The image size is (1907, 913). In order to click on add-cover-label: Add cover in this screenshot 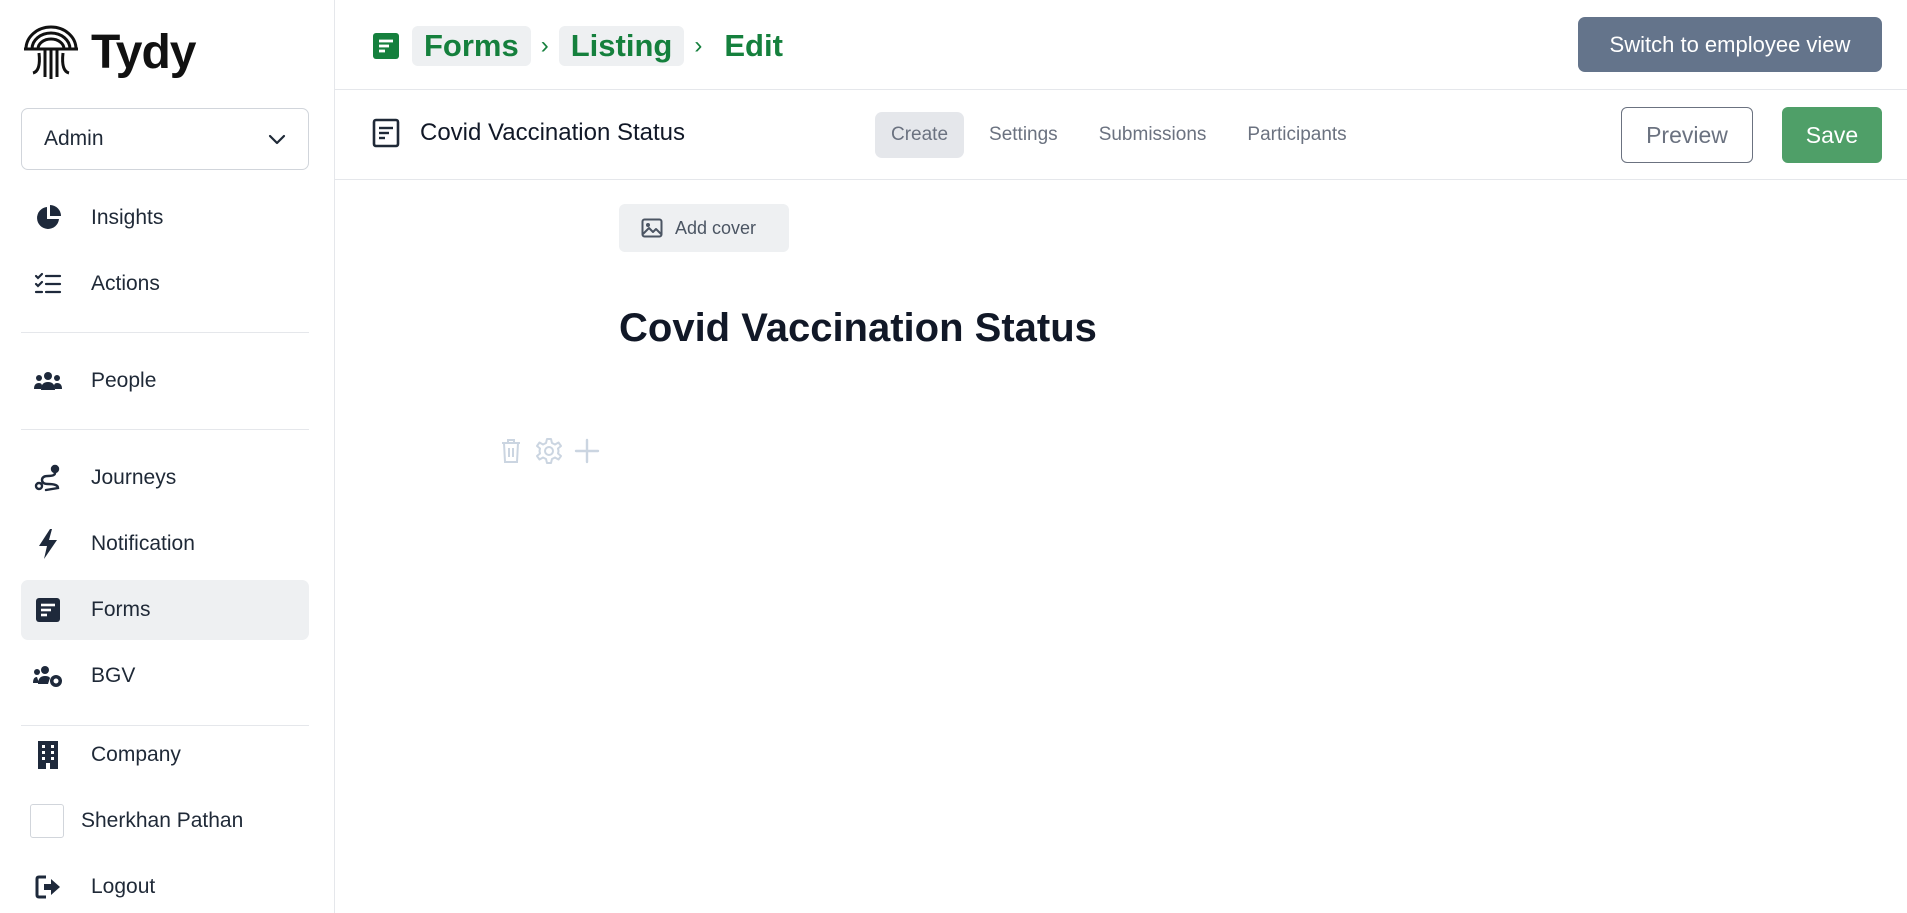, I will do `click(716, 227)`.